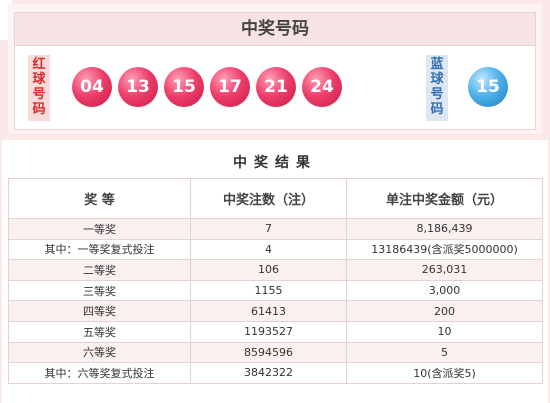 The image size is (550, 403). Describe the element at coordinates (268, 249) in the screenshot. I see `winner-count-cell: 4` at that location.